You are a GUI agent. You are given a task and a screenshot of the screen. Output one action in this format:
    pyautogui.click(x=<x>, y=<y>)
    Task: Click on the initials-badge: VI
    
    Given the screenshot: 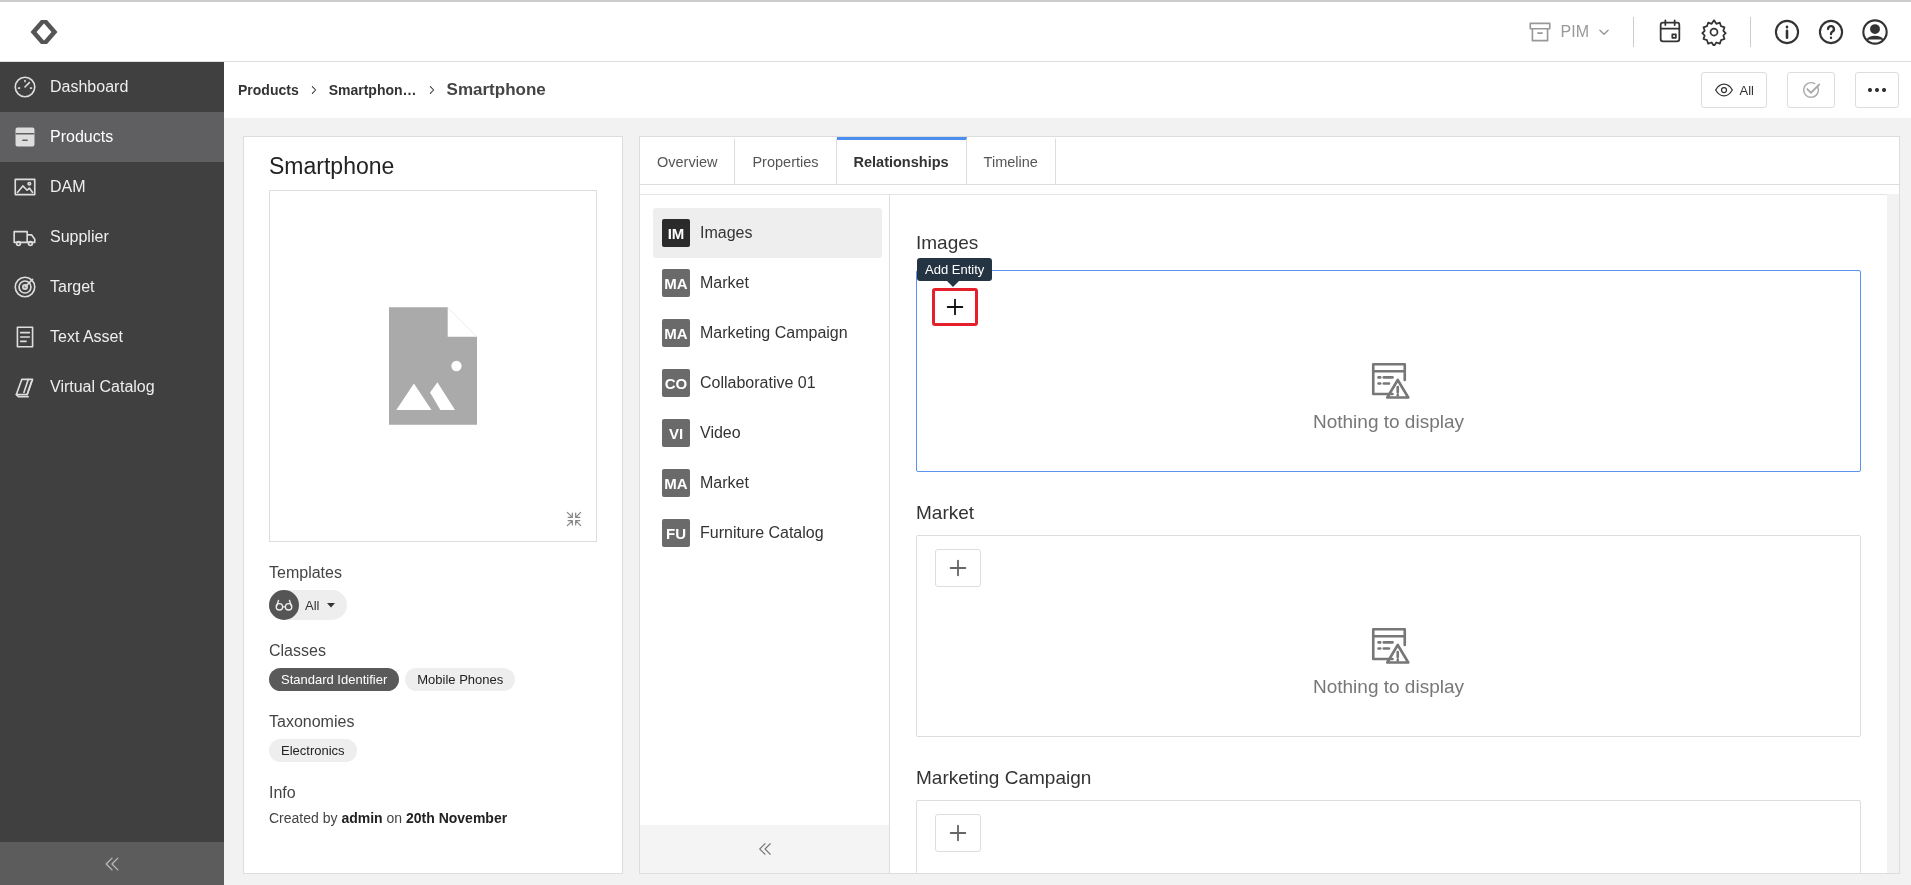 What is the action you would take?
    pyautogui.click(x=676, y=433)
    